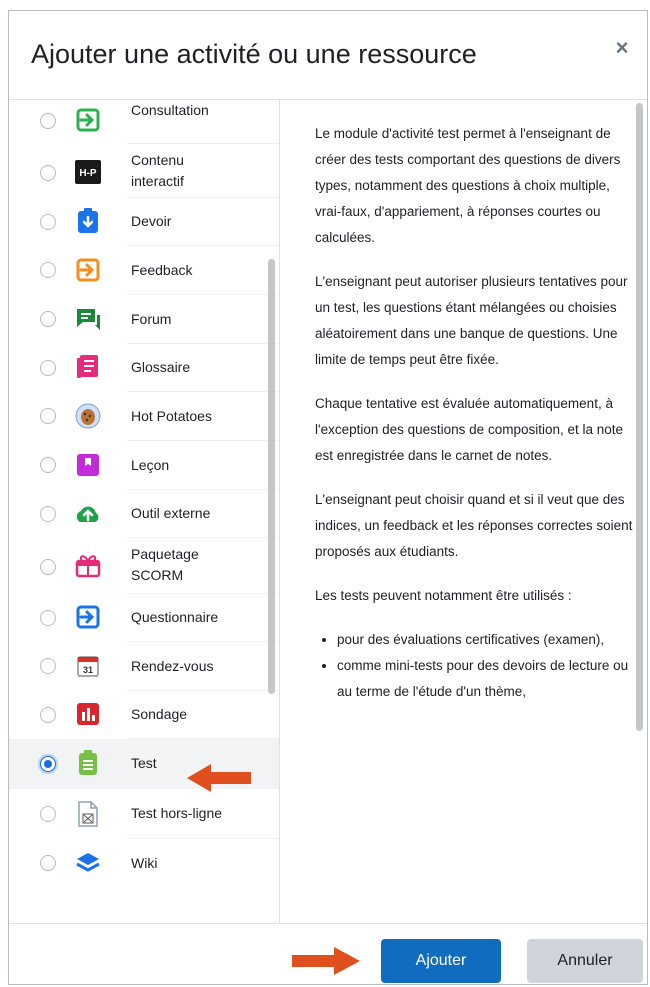  Describe the element at coordinates (48, 764) in the screenshot. I see `radio-button-checked` at that location.